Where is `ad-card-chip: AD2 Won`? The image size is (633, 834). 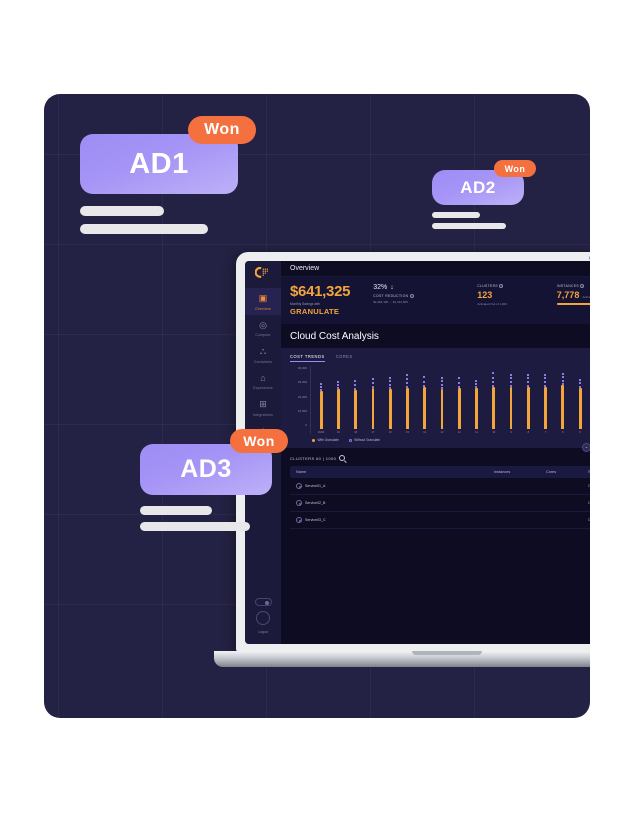 ad-card-chip: AD2 Won is located at coordinates (484, 182).